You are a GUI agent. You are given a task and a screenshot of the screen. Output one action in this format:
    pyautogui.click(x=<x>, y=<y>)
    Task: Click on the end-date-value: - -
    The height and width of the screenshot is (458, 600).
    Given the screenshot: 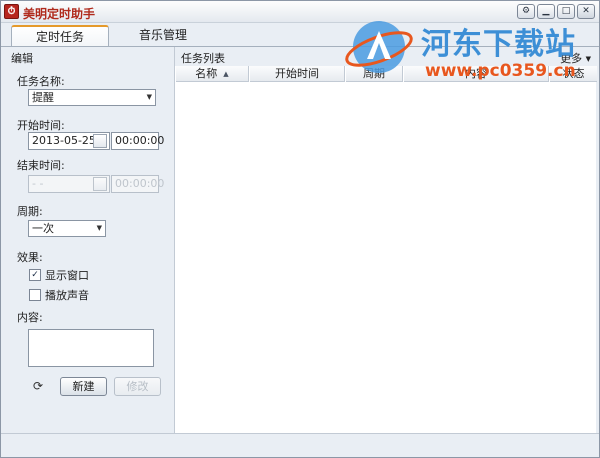 What is the action you would take?
    pyautogui.click(x=38, y=183)
    